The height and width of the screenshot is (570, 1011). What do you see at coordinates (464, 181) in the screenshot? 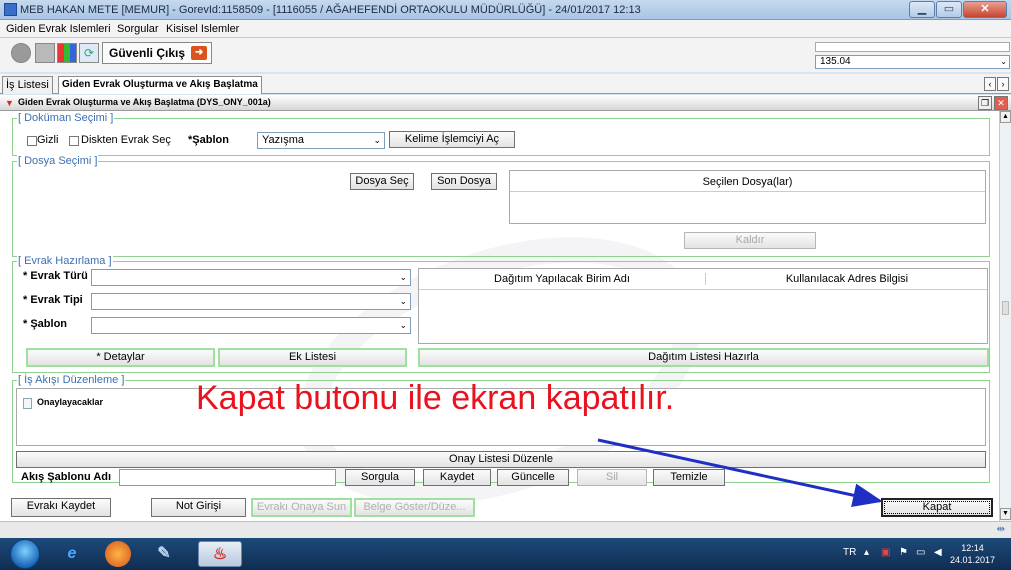
I see `son-dosya-button: Son Dosya` at bounding box center [464, 181].